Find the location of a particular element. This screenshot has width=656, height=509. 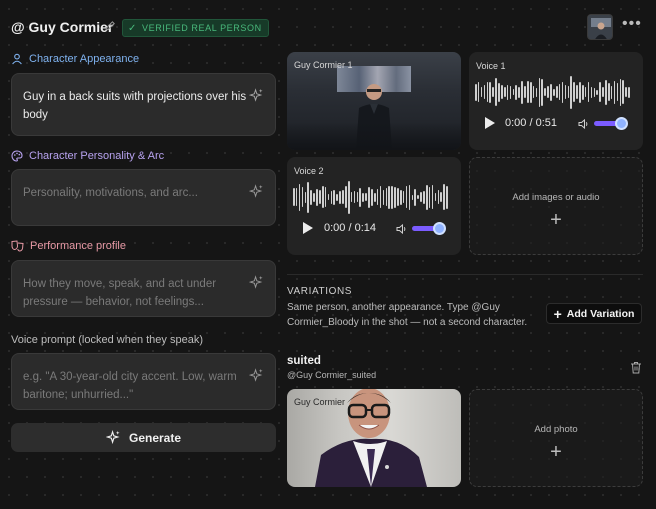

trash-icon is located at coordinates (636, 367).